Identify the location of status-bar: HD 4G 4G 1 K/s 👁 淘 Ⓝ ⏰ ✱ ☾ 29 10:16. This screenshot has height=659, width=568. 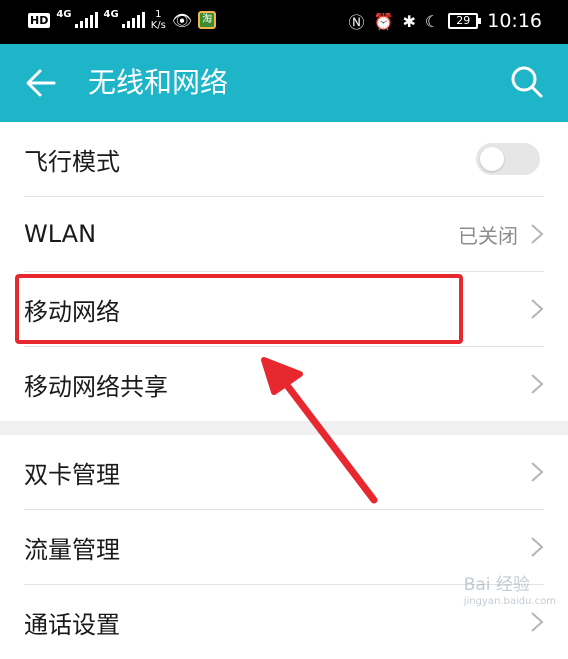
(284, 22).